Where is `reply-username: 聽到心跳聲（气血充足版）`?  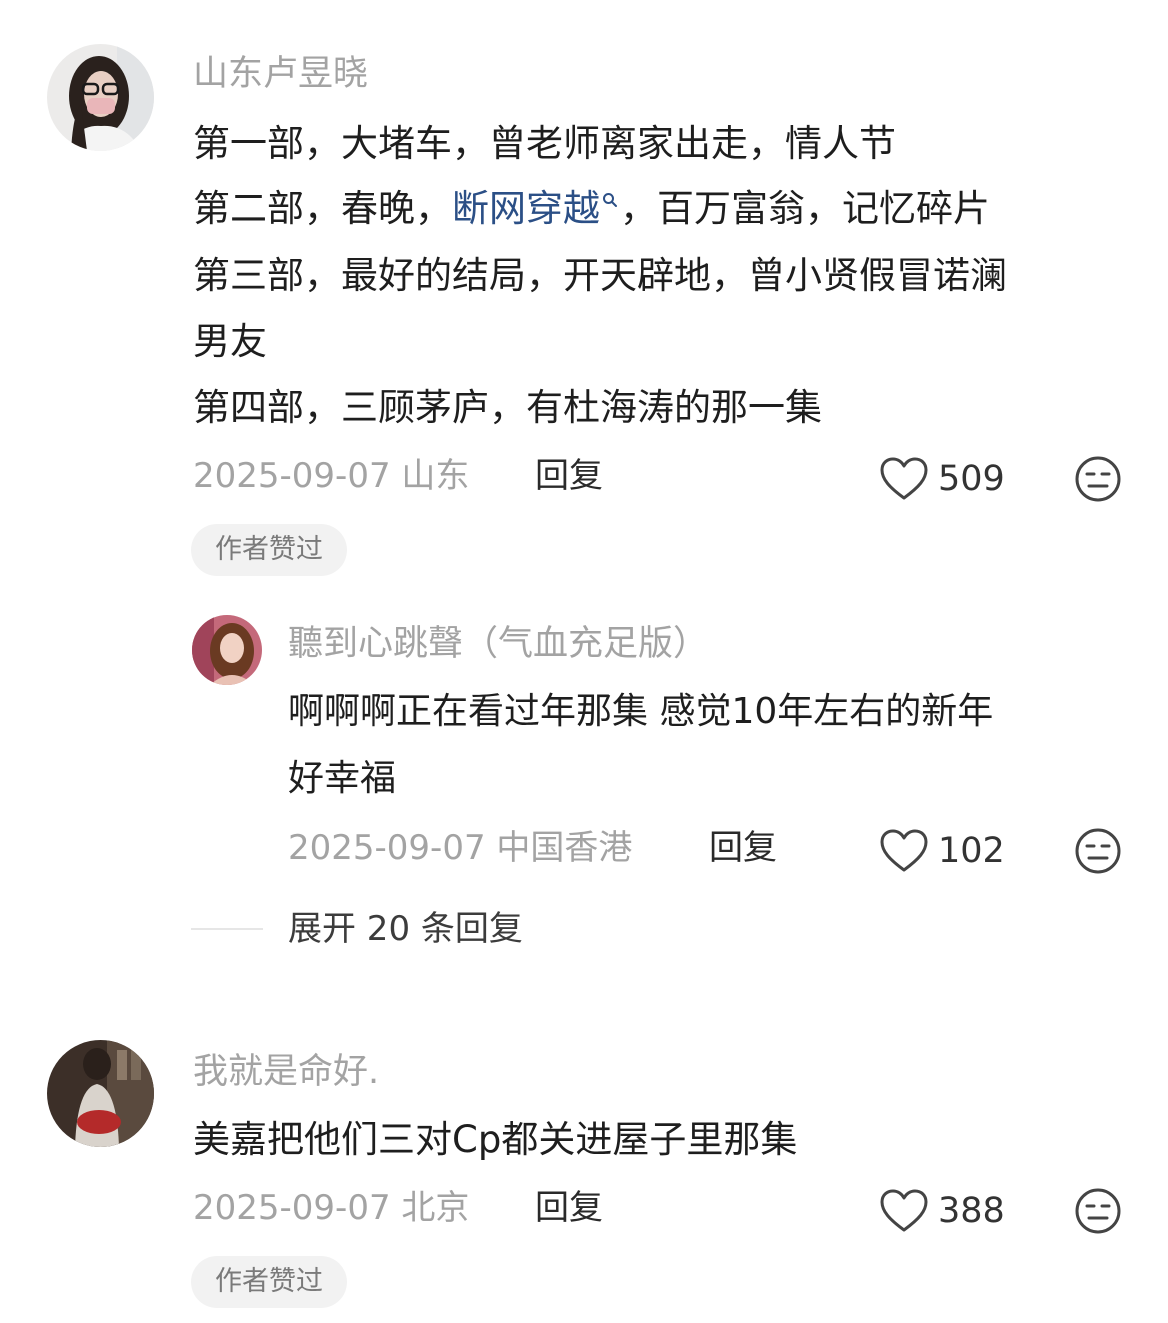 reply-username: 聽到心跳聲（气血充足版） is located at coordinates (498, 644).